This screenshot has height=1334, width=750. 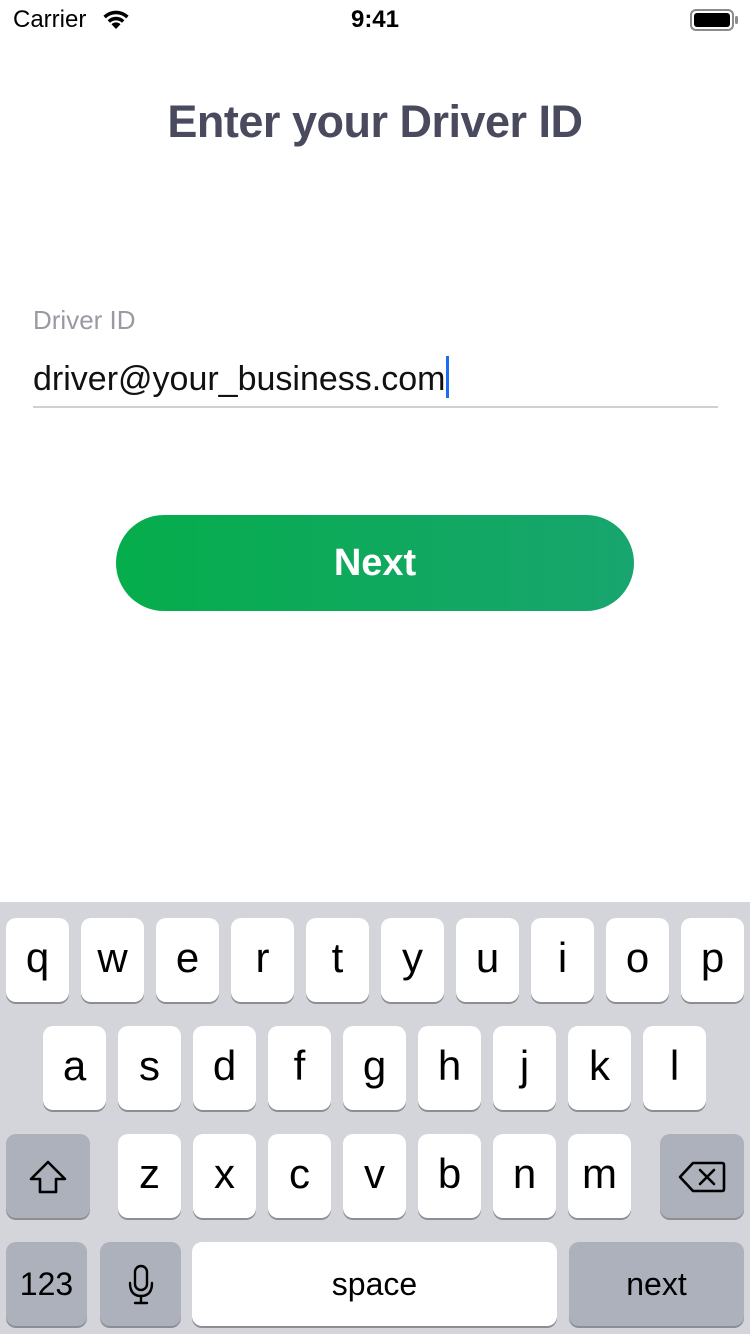 What do you see at coordinates (714, 20) in the screenshot?
I see `battery-icon` at bounding box center [714, 20].